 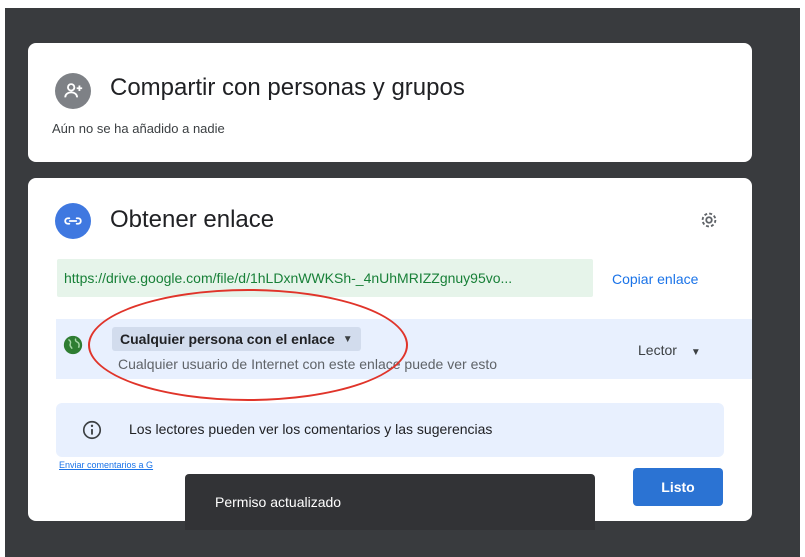 I want to click on person-add-icon, so click(x=73, y=91).